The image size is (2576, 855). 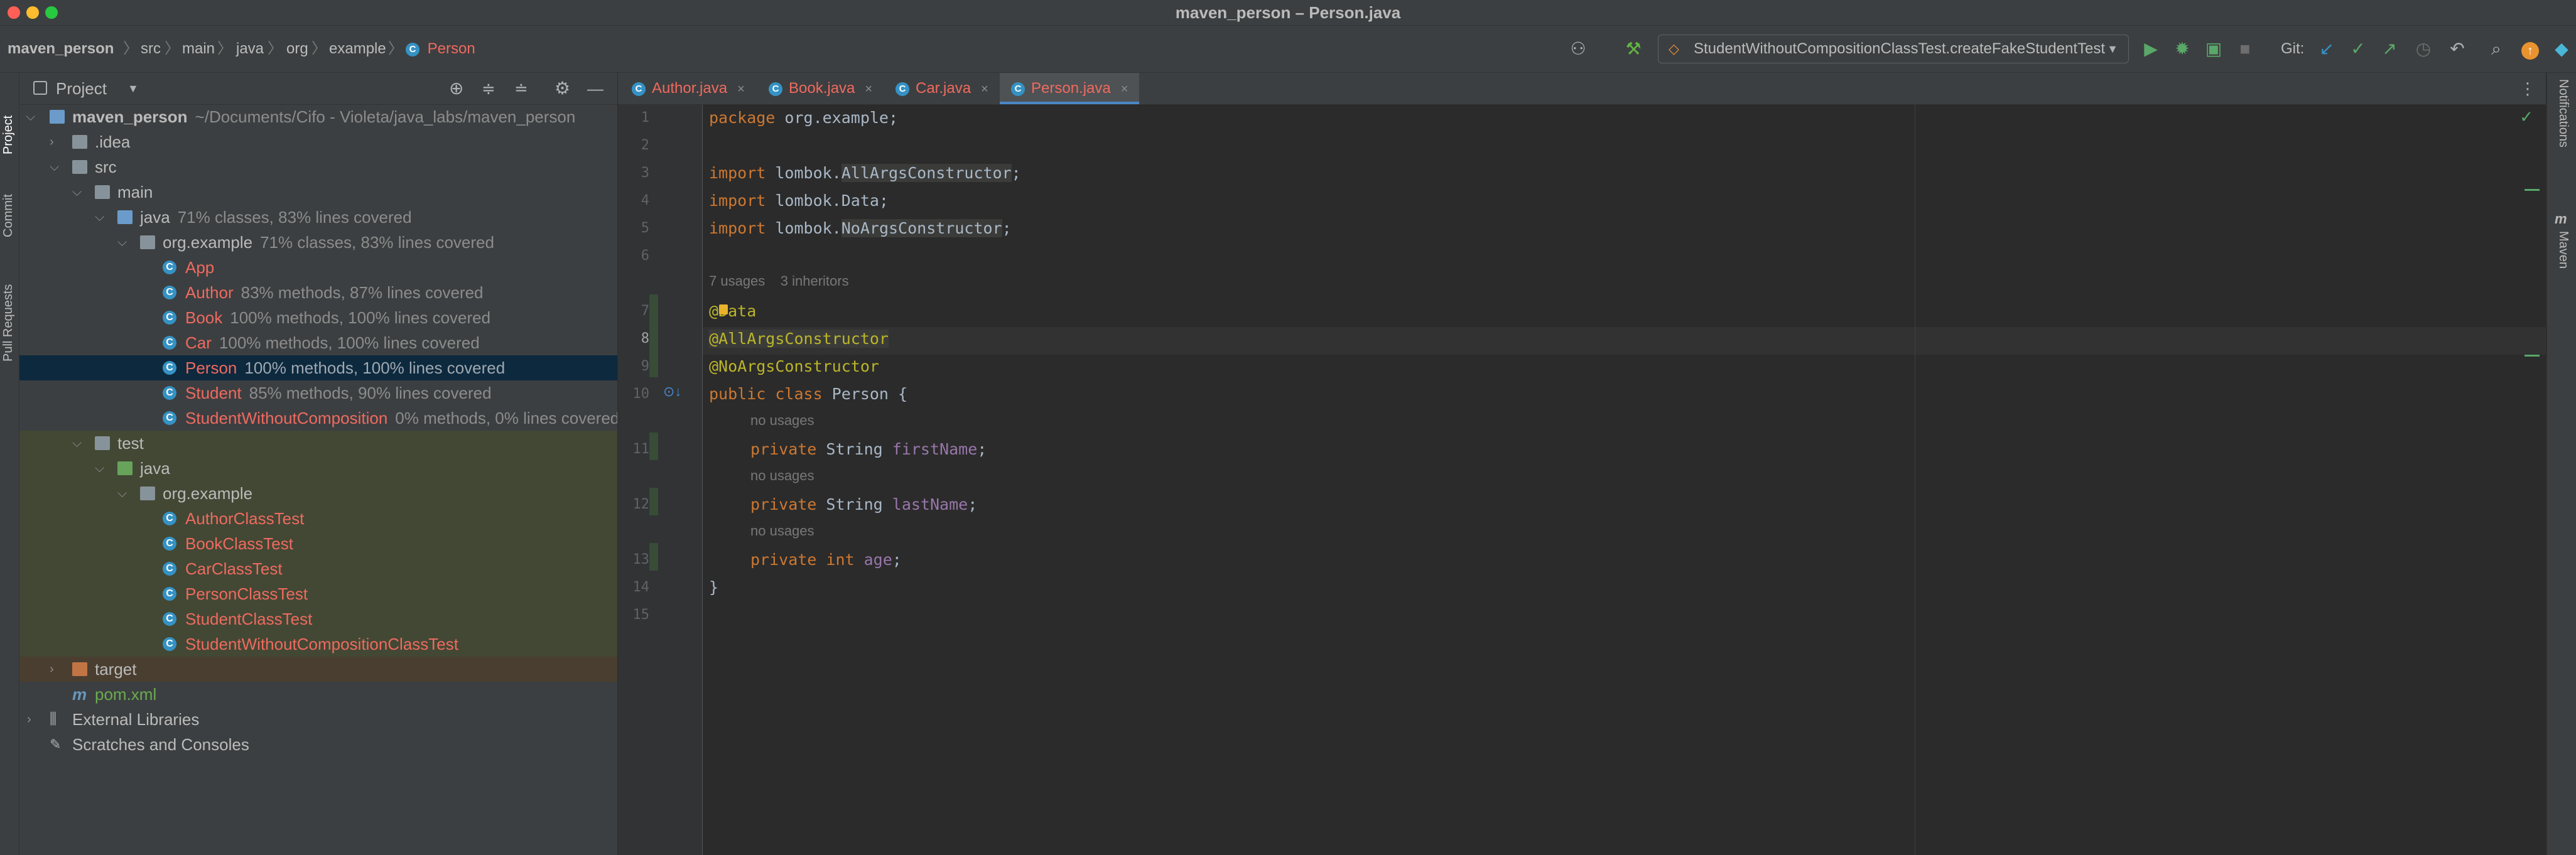 What do you see at coordinates (318, 343) in the screenshot?
I see `tree-item-class-car: C Car 100% methods, 100% lines covered` at bounding box center [318, 343].